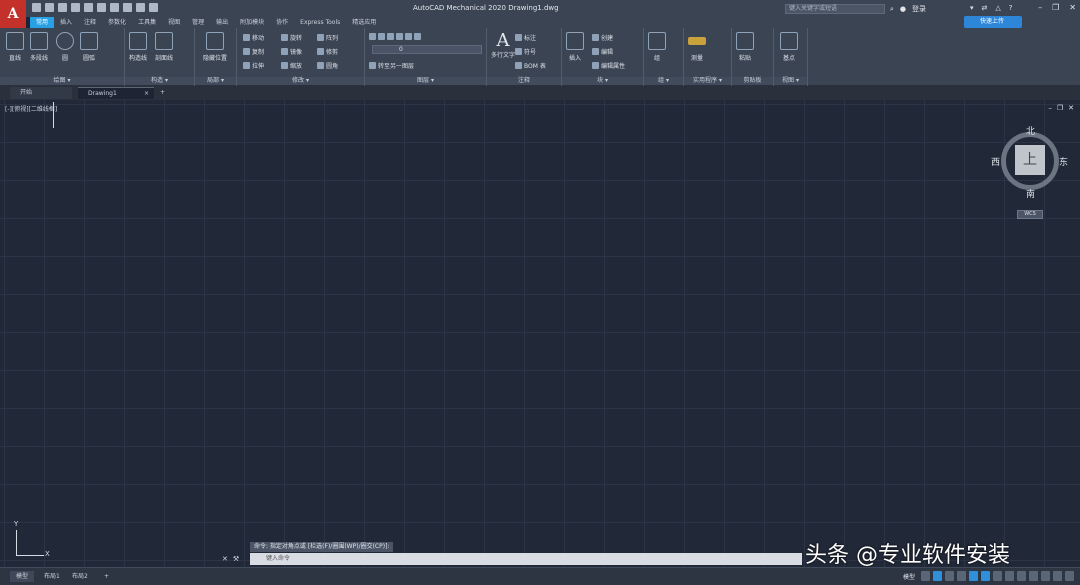 Image resolution: width=1080 pixels, height=585 pixels. What do you see at coordinates (36, 7) in the screenshot?
I see `new-icon` at bounding box center [36, 7].